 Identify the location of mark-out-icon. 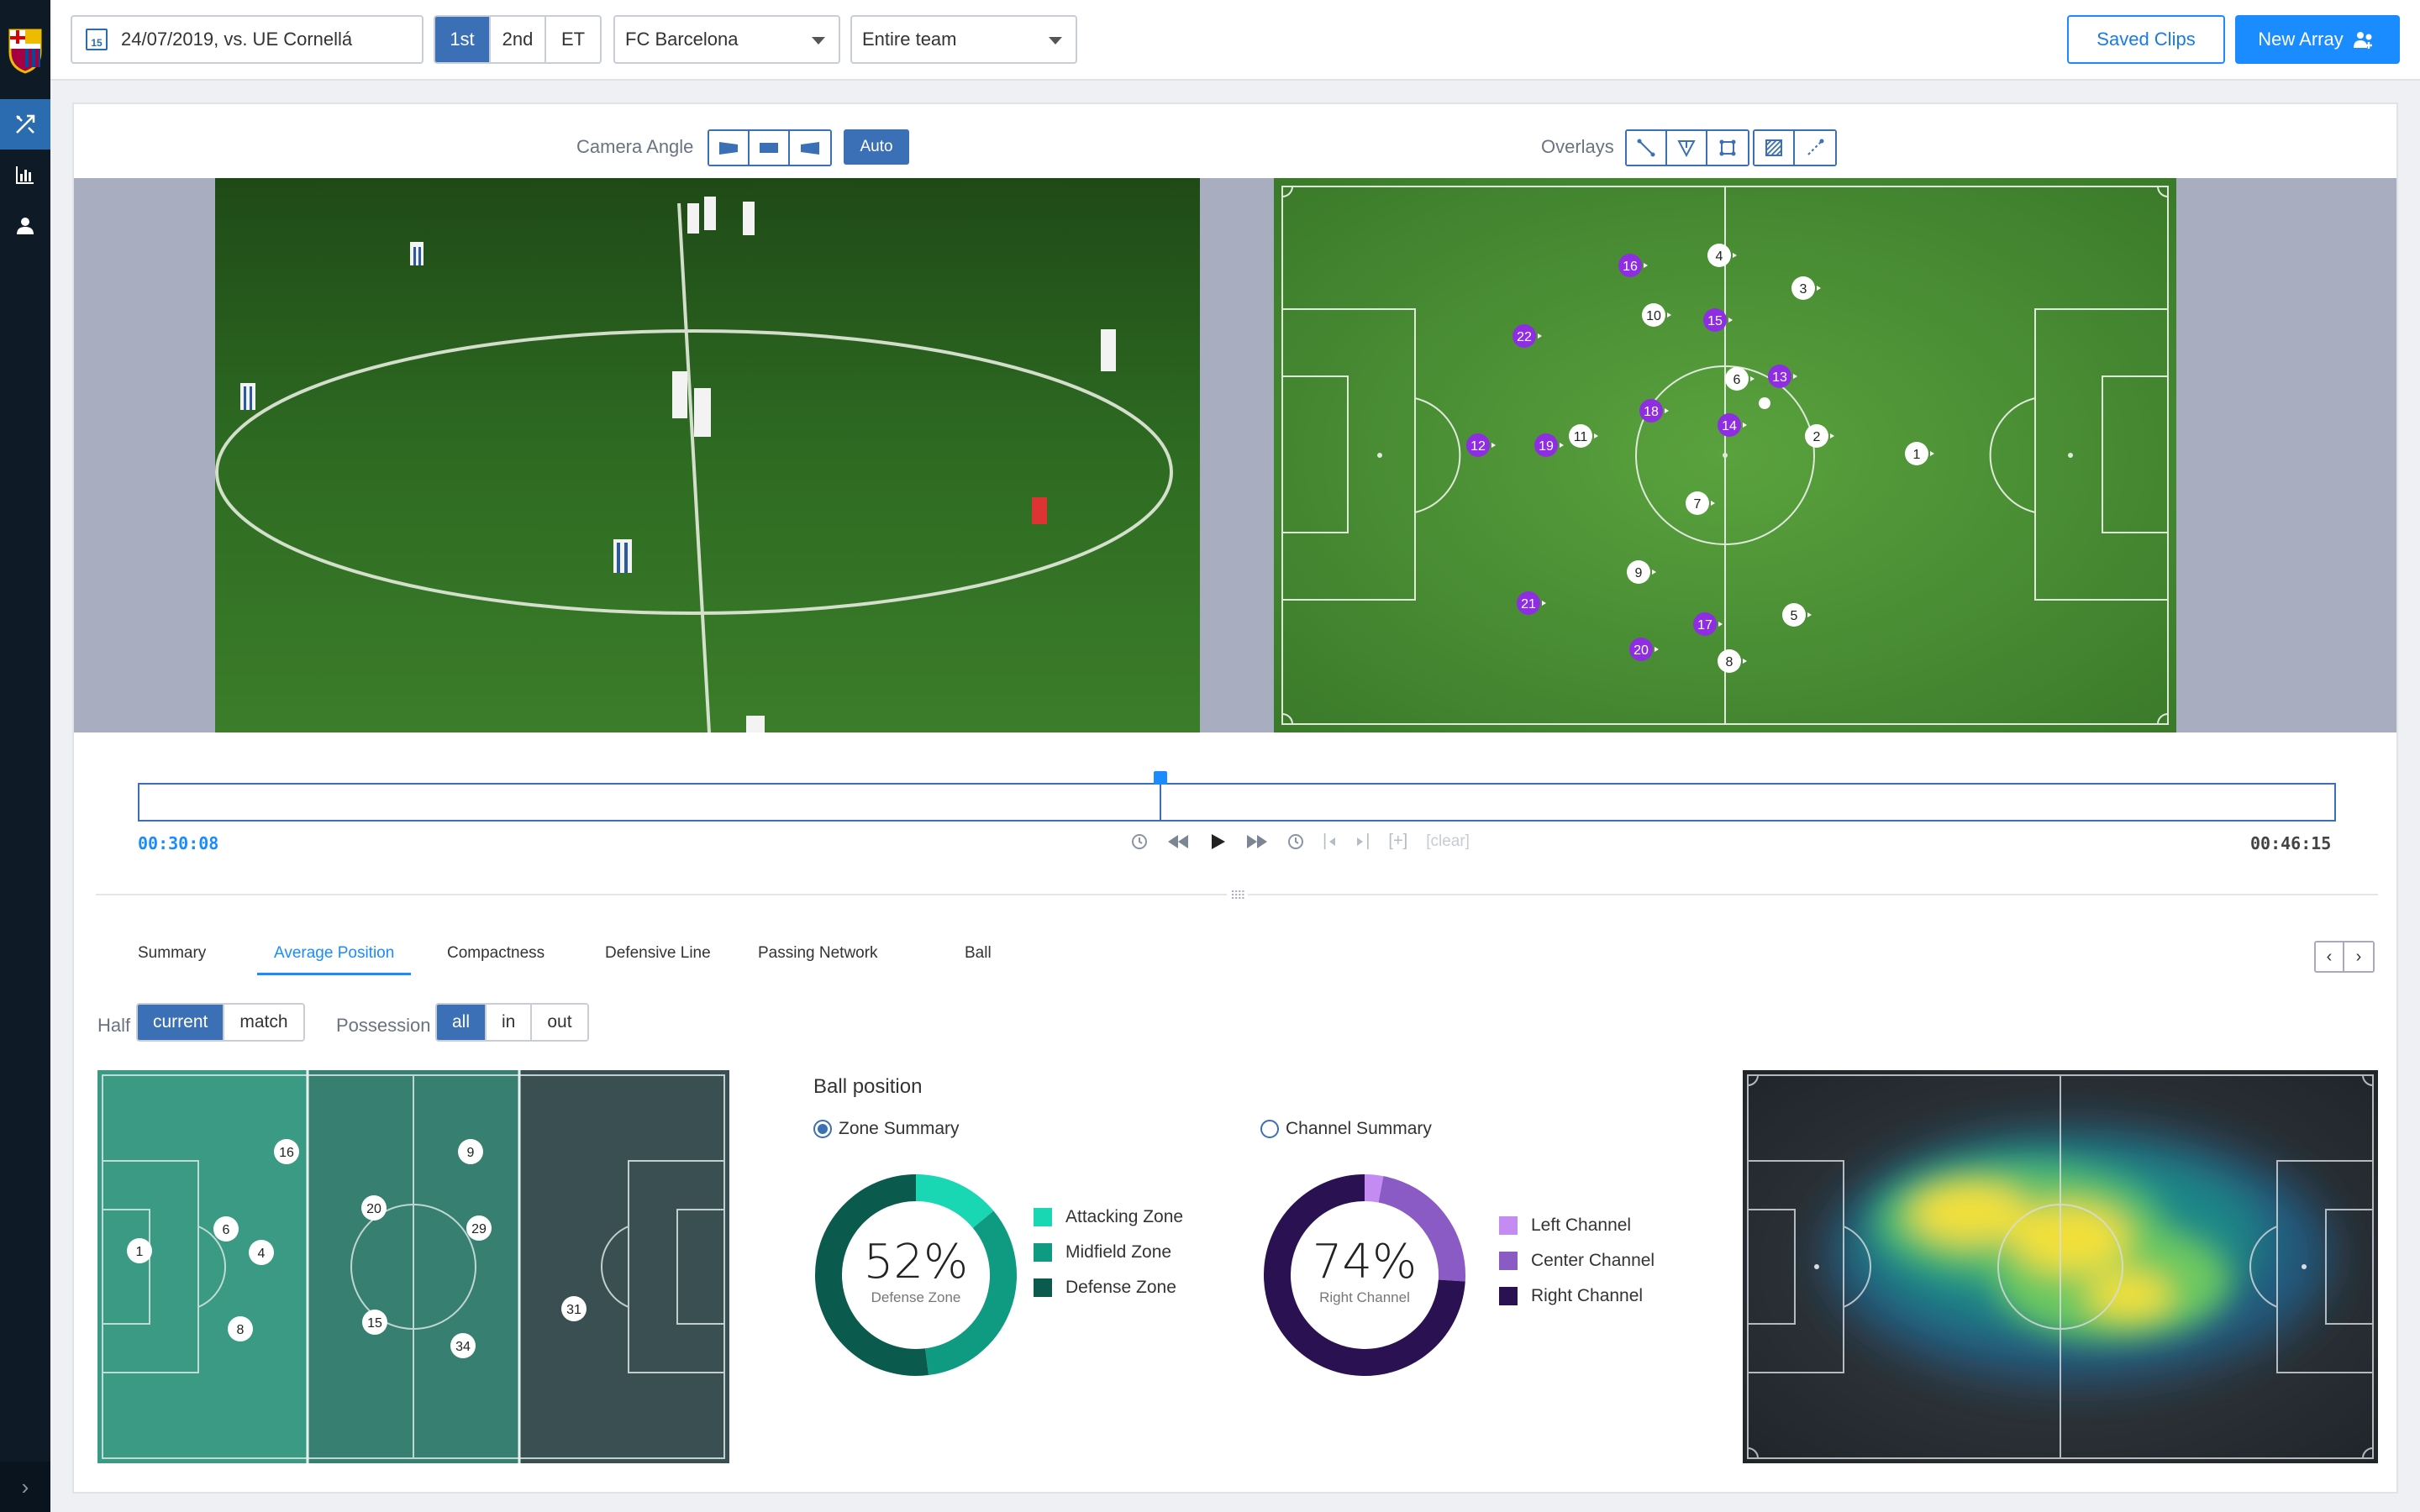
(1360, 841).